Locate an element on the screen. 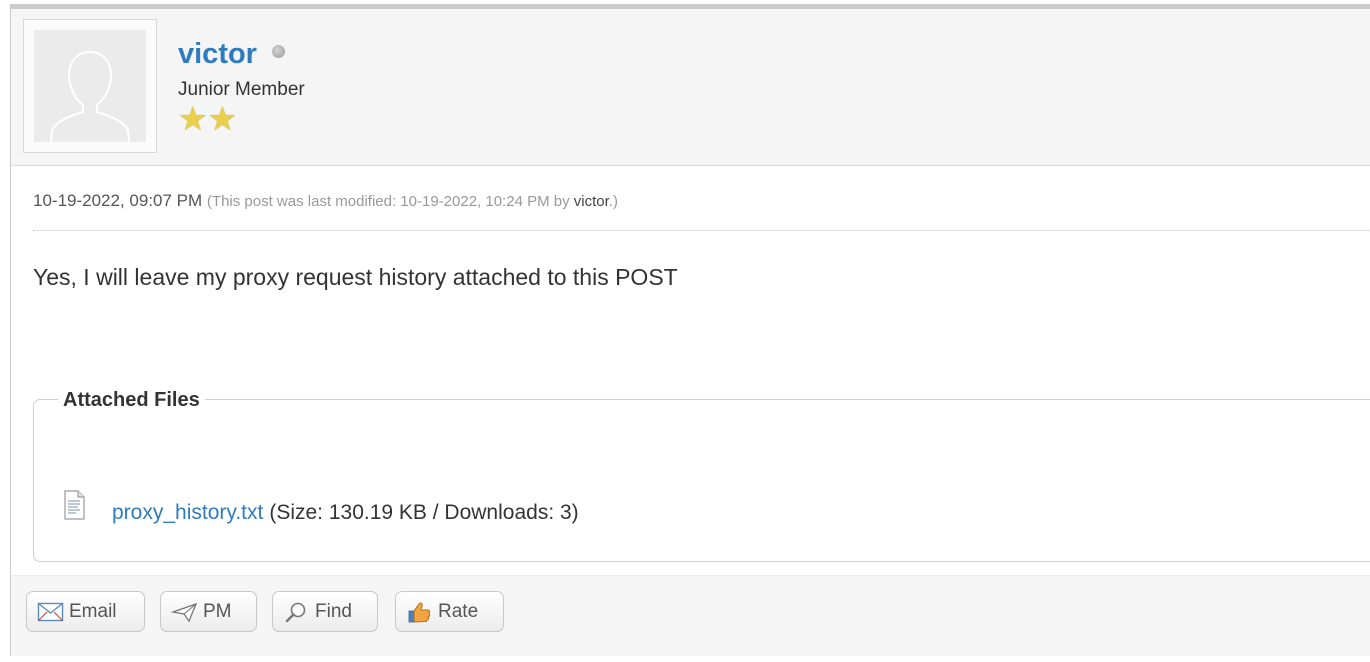 This screenshot has width=1370, height=662. pm-button: PM is located at coordinates (208, 611).